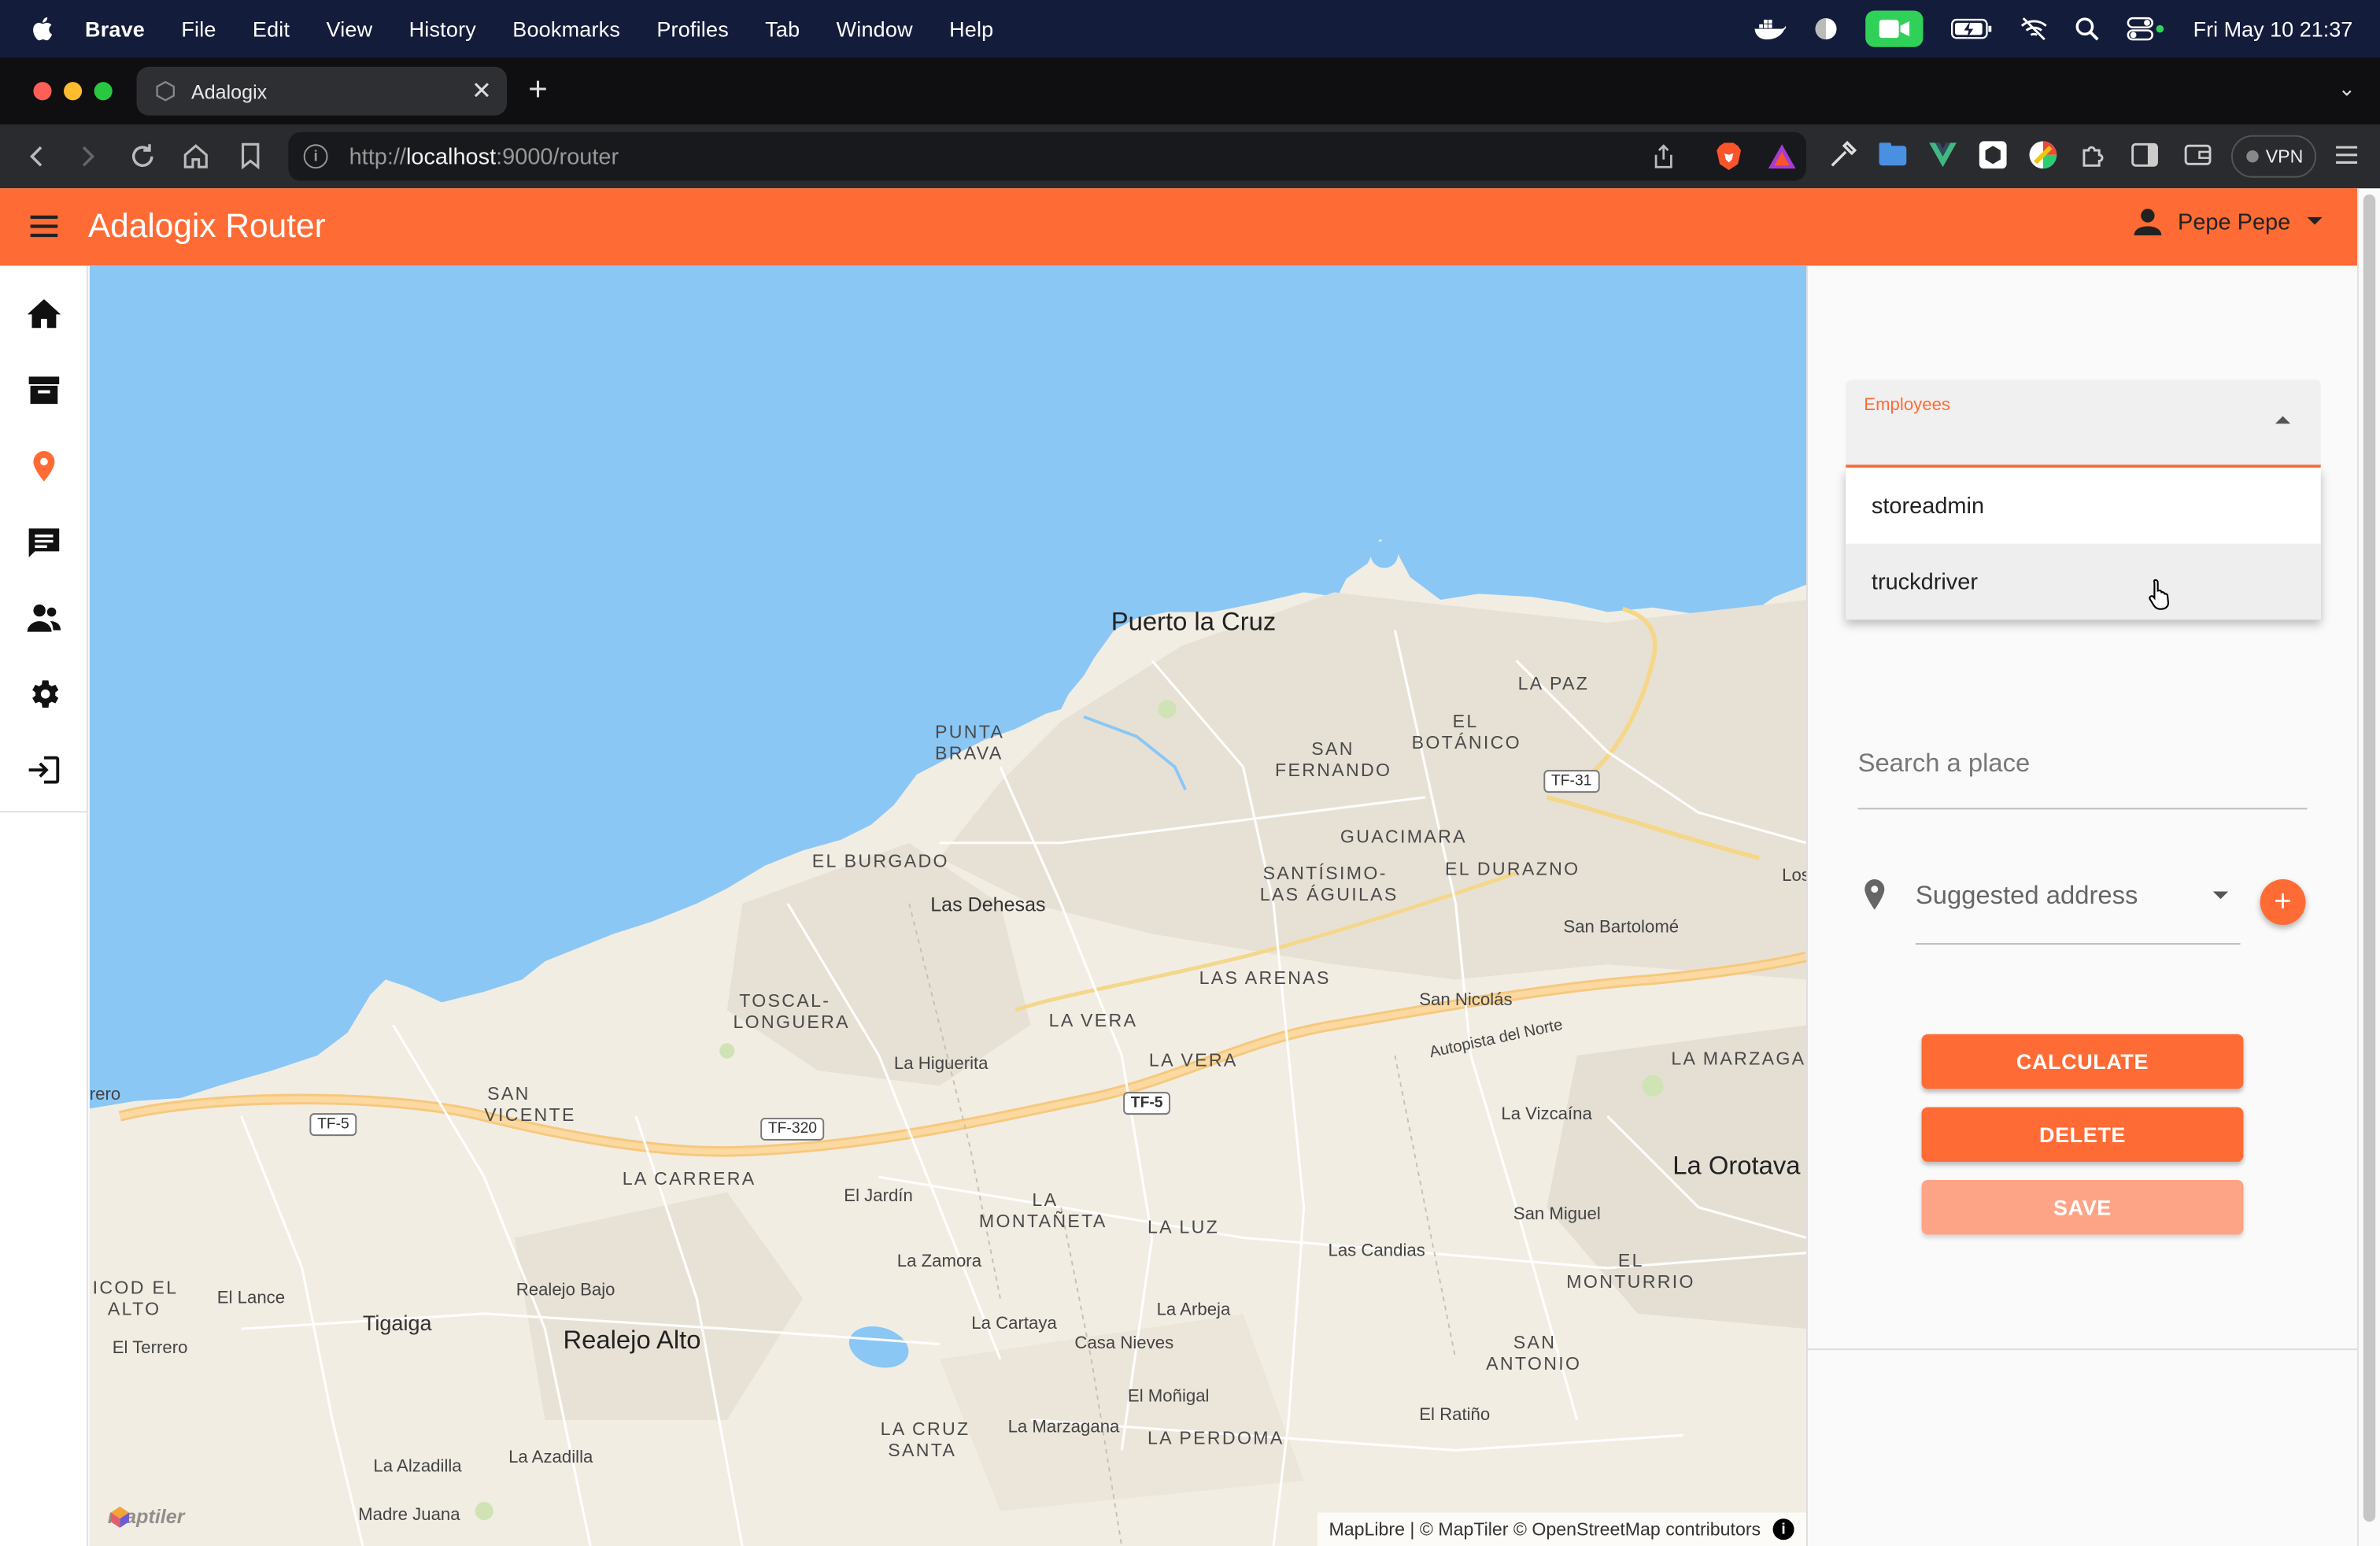 The width and height of the screenshot is (2380, 1546). What do you see at coordinates (2082, 1061) in the screenshot?
I see `calculate-button: CALCULATE` at bounding box center [2082, 1061].